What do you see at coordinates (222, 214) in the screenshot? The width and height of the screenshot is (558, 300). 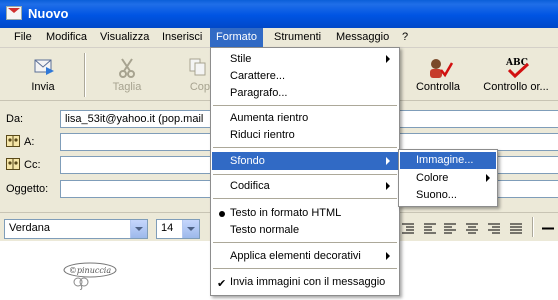 I see `radio-bullet-icon` at bounding box center [222, 214].